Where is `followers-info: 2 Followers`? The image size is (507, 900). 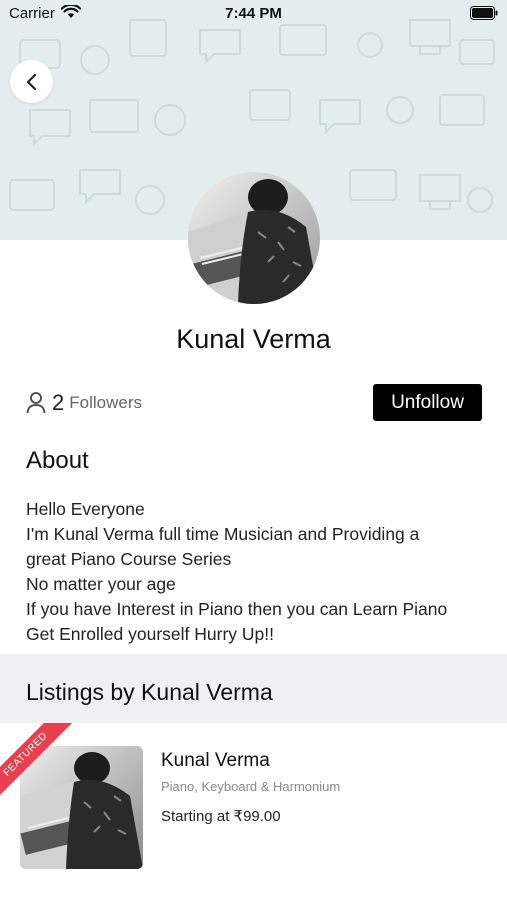
followers-info: 2 Followers is located at coordinates (84, 403).